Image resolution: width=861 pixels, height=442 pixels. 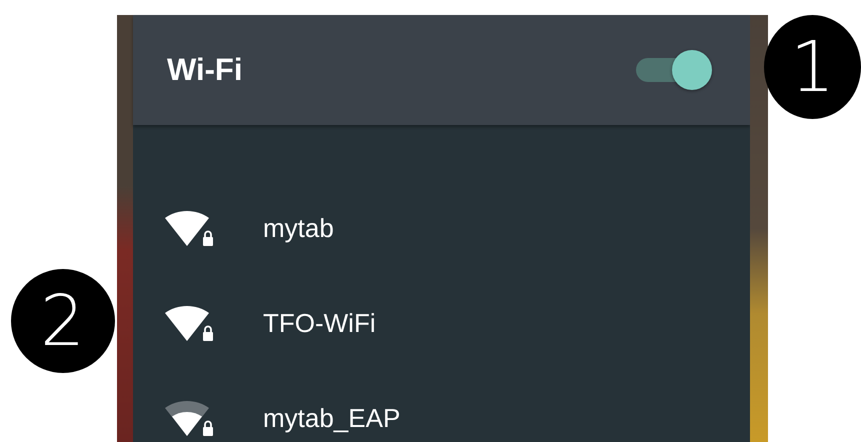 What do you see at coordinates (319, 323) in the screenshot?
I see `network-name: TFO-WiFi` at bounding box center [319, 323].